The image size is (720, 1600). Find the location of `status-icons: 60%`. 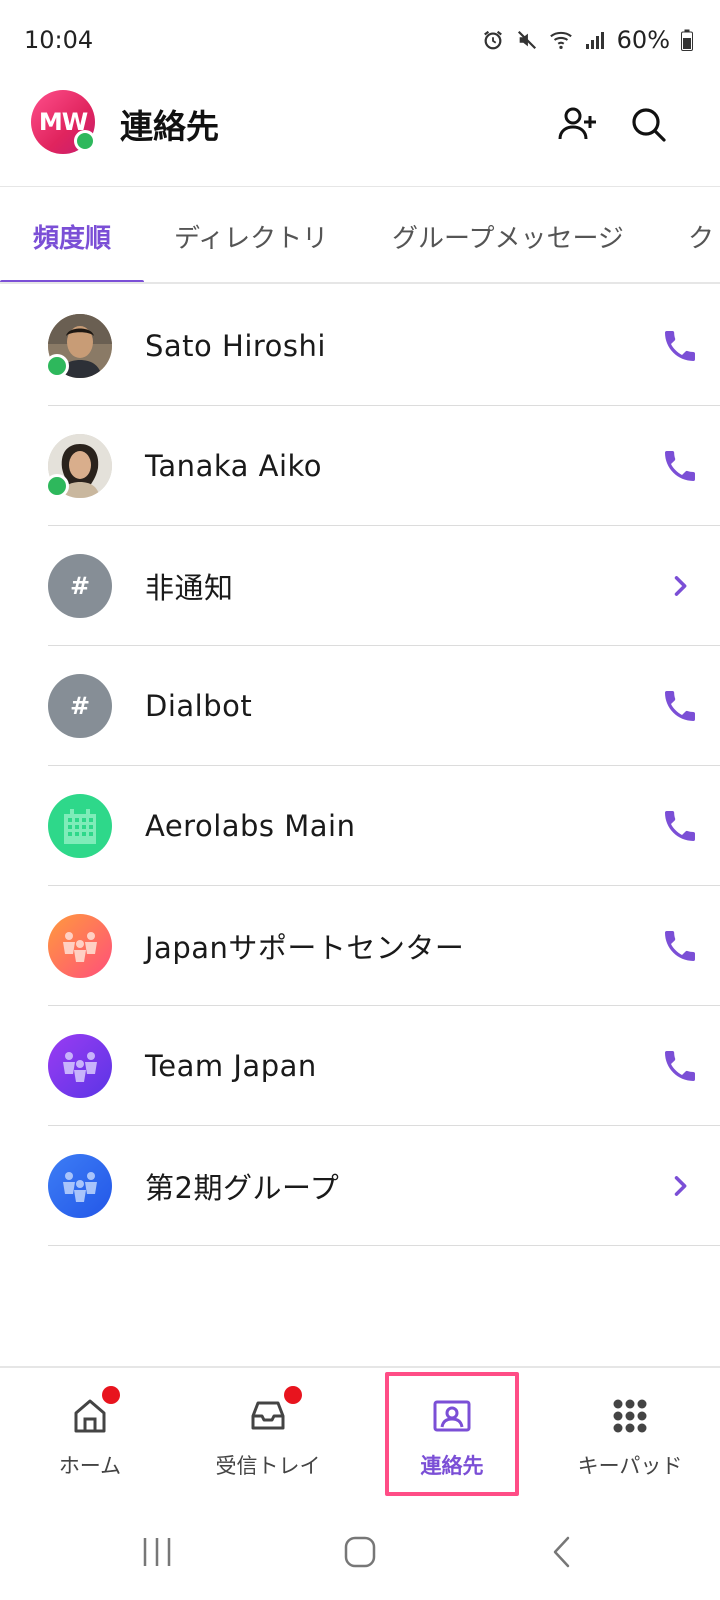

status-icons: 60% is located at coordinates (587, 40).